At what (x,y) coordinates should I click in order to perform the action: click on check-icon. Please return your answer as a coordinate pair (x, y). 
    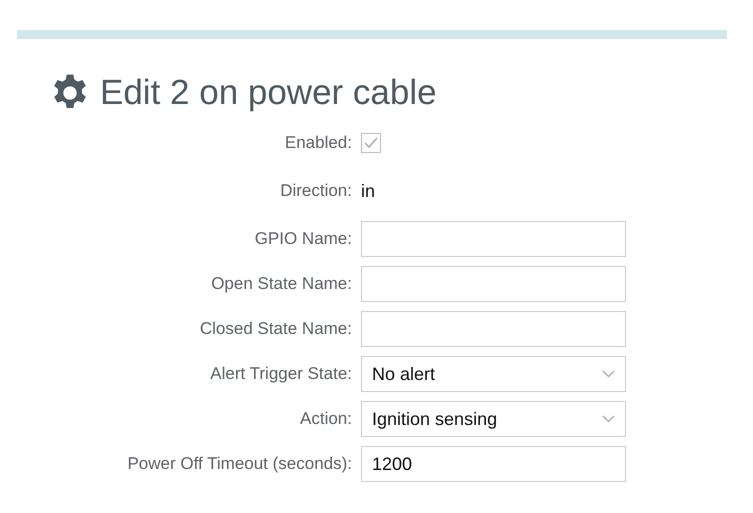
    Looking at the image, I should click on (371, 143).